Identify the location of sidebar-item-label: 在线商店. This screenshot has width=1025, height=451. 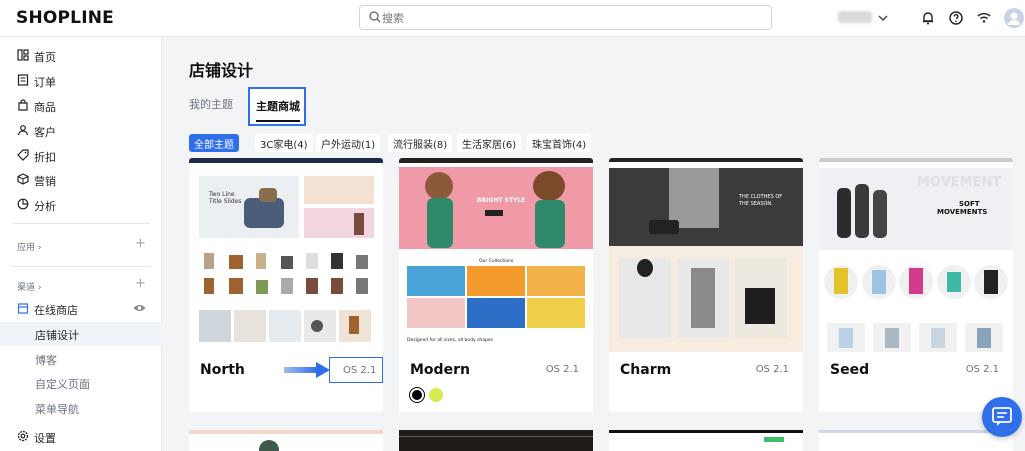
(56, 310).